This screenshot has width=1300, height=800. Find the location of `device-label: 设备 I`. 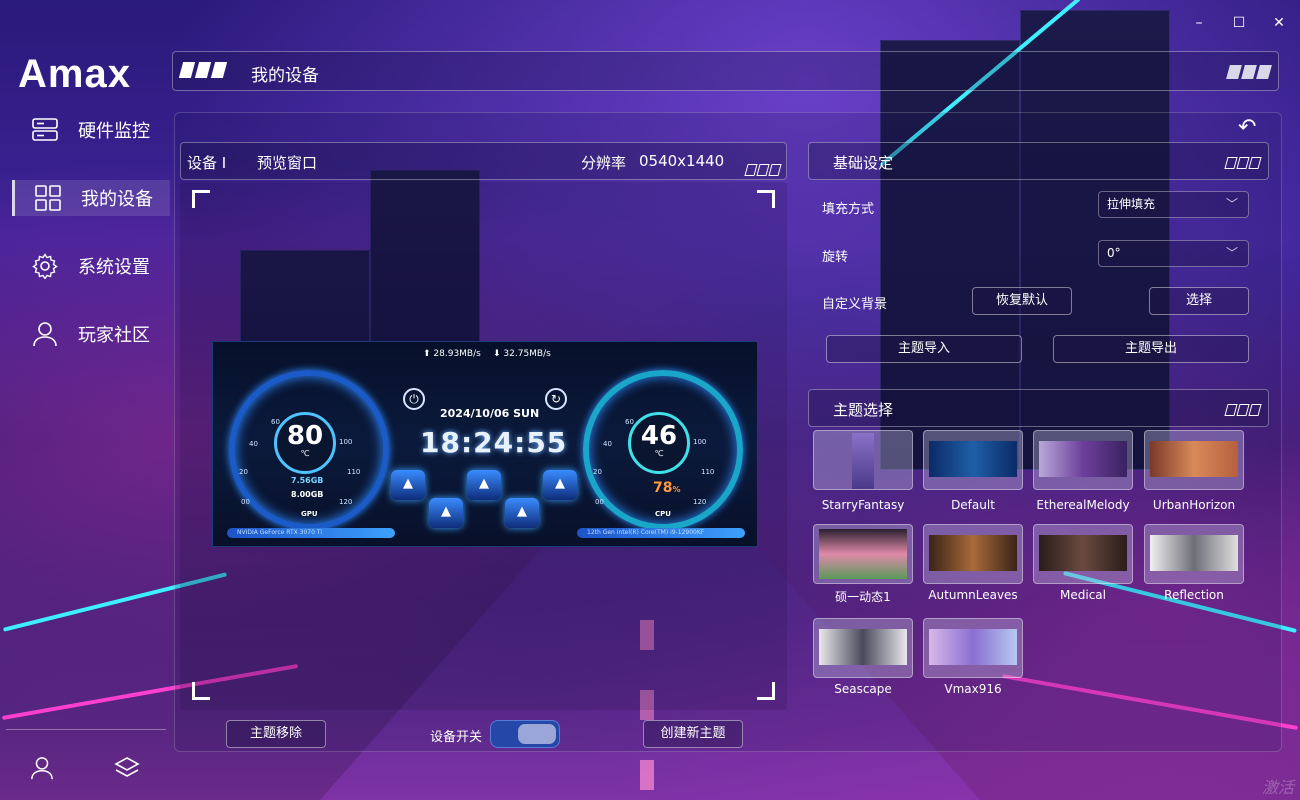

device-label: 设备 I is located at coordinates (206, 162).